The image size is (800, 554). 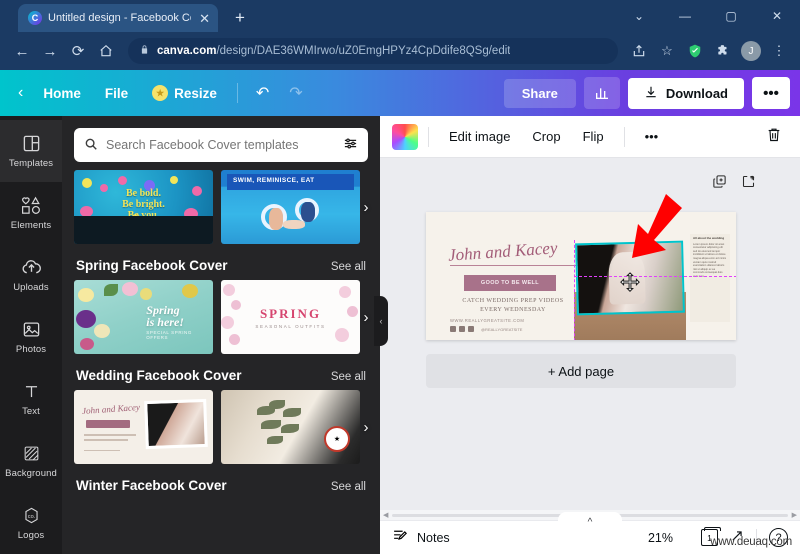 What do you see at coordinates (152, 265) in the screenshot?
I see `section-title: Spring Facebook Cover` at bounding box center [152, 265].